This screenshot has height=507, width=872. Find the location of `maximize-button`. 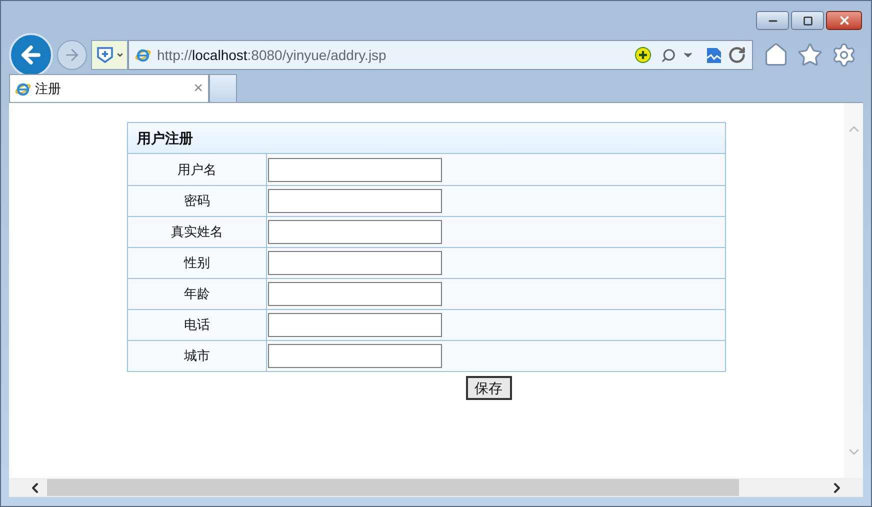

maximize-button is located at coordinates (807, 20).